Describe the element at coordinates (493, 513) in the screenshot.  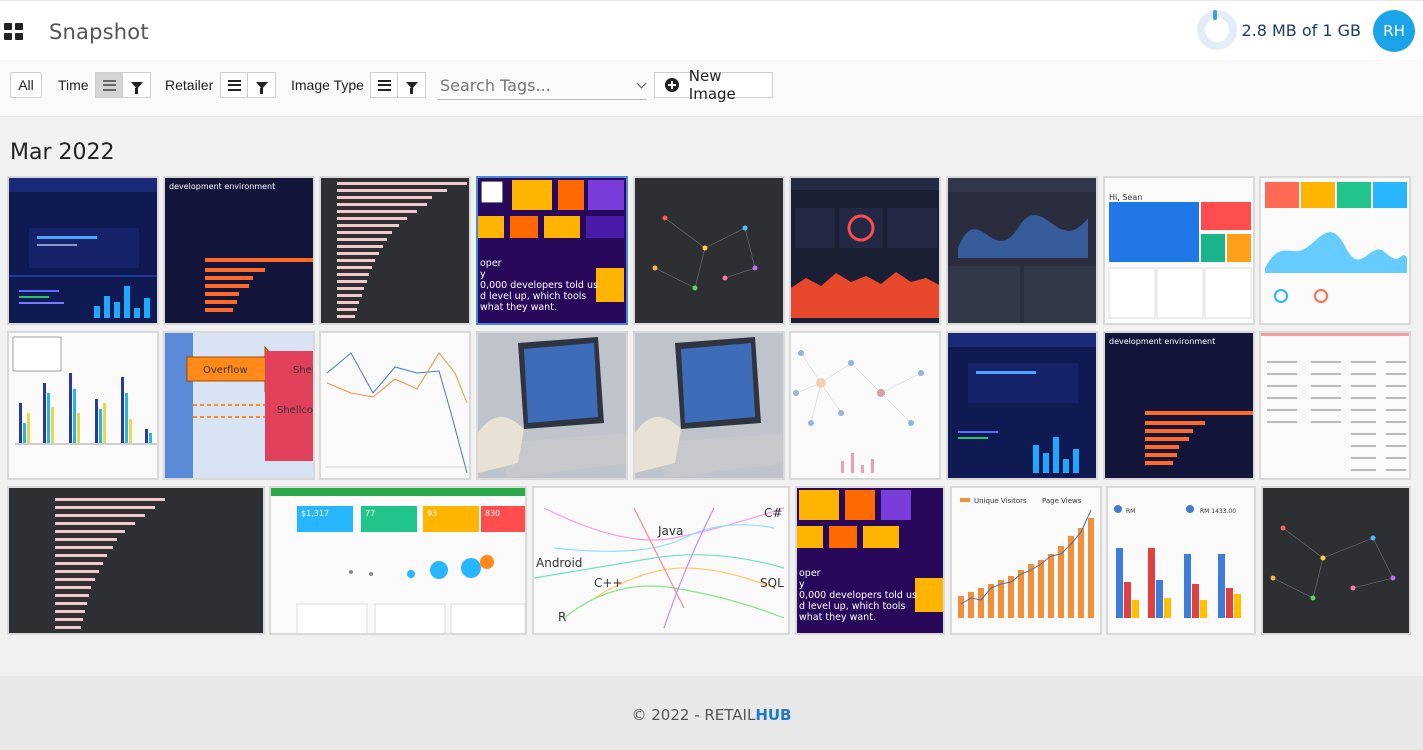
I see `thumb-caption: 830` at that location.